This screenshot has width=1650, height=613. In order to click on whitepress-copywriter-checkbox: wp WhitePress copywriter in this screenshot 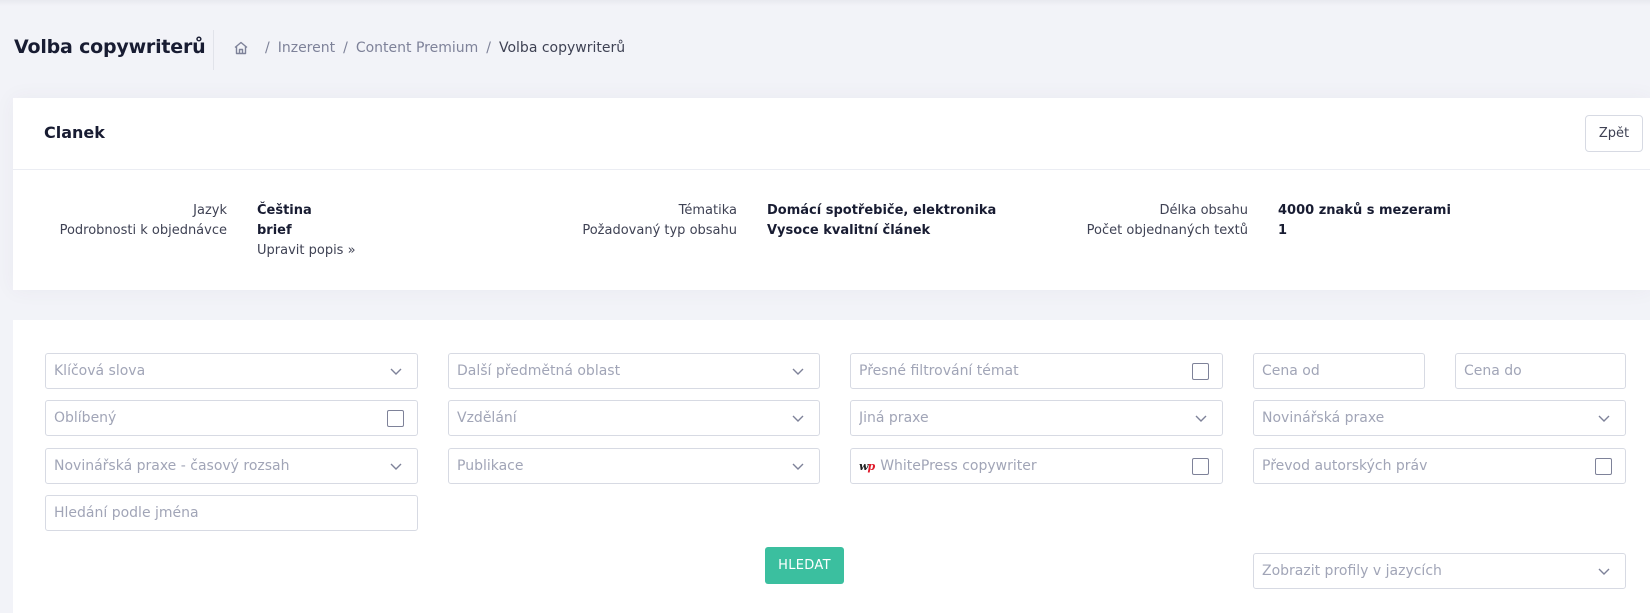, I will do `click(1036, 466)`.